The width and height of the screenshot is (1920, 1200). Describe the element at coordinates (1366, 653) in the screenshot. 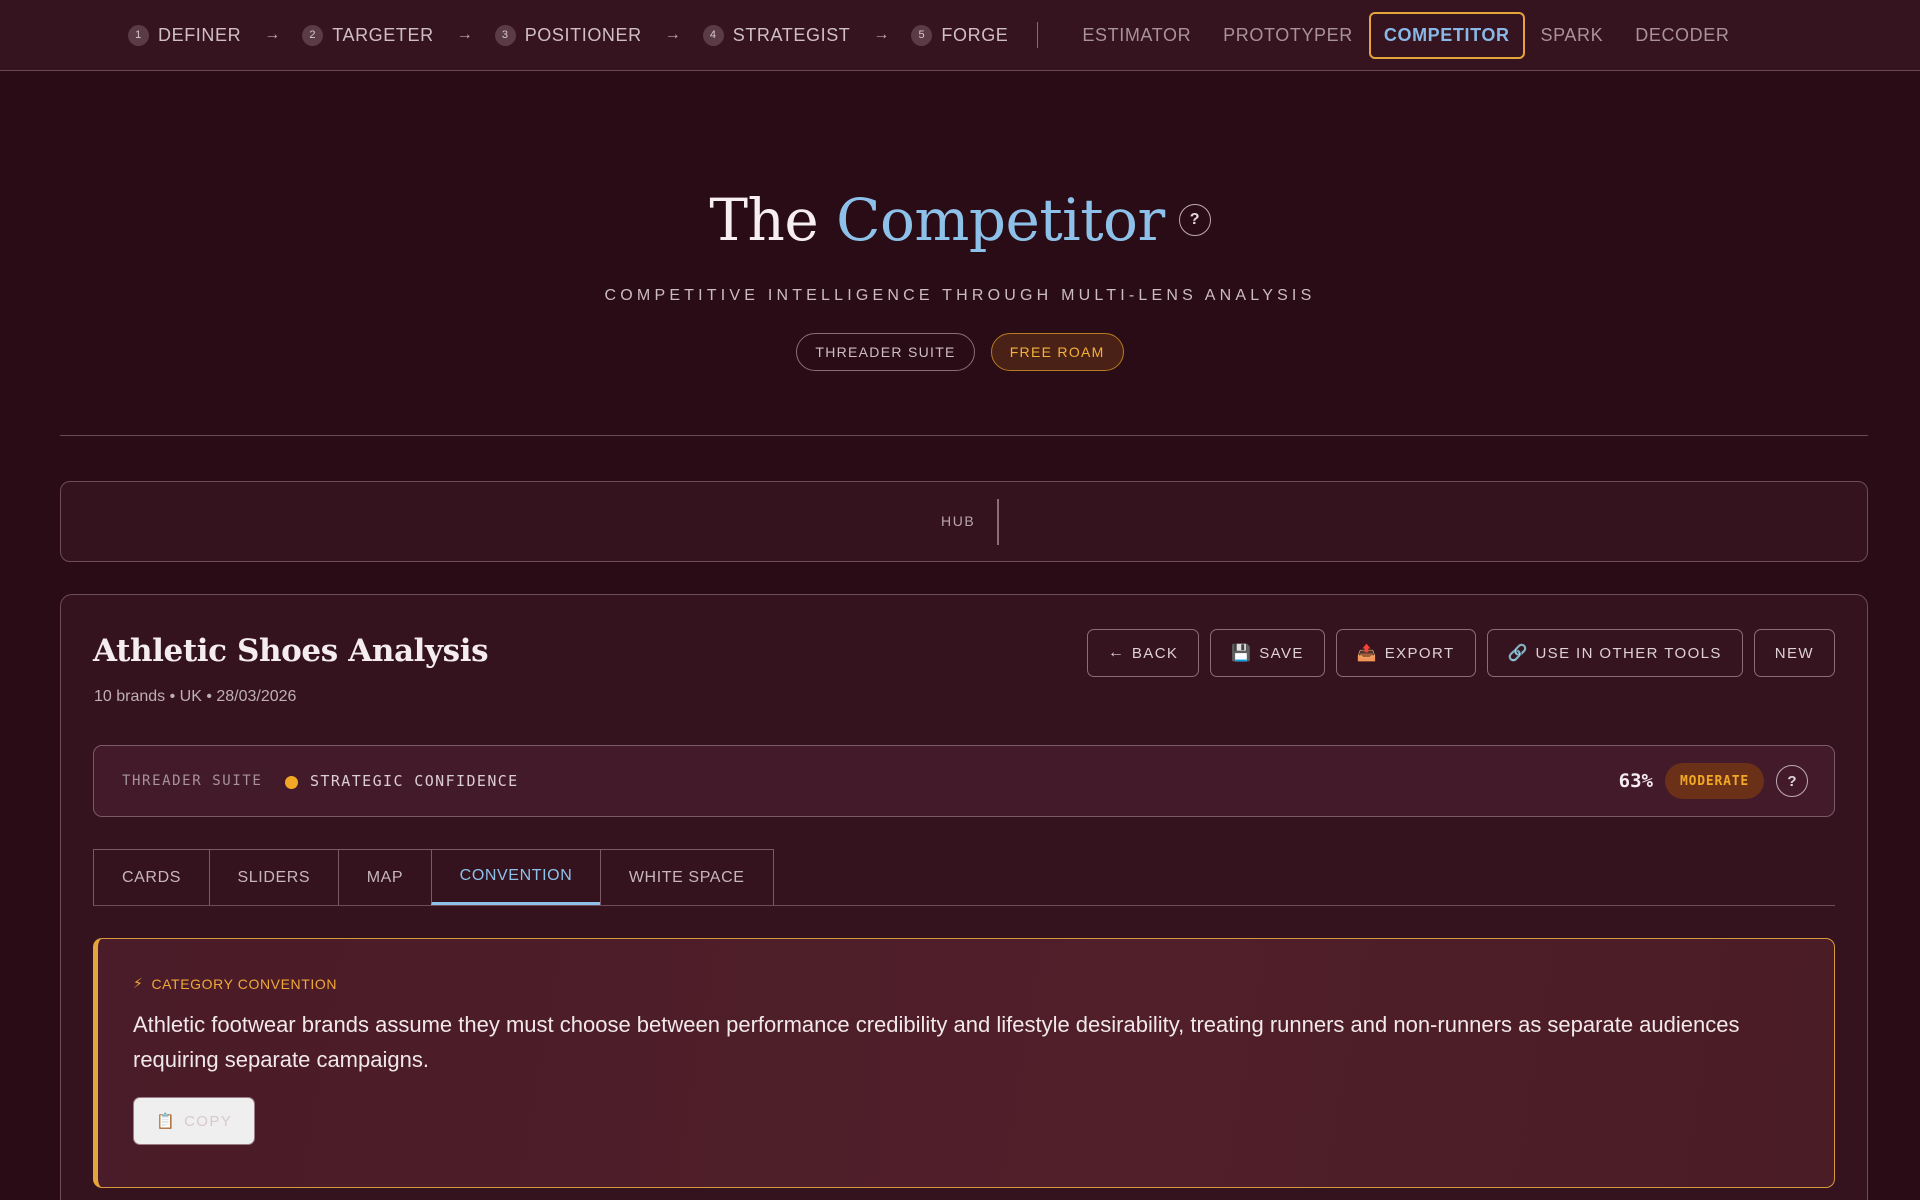

I see `outbox-tray-icon: 📤` at that location.